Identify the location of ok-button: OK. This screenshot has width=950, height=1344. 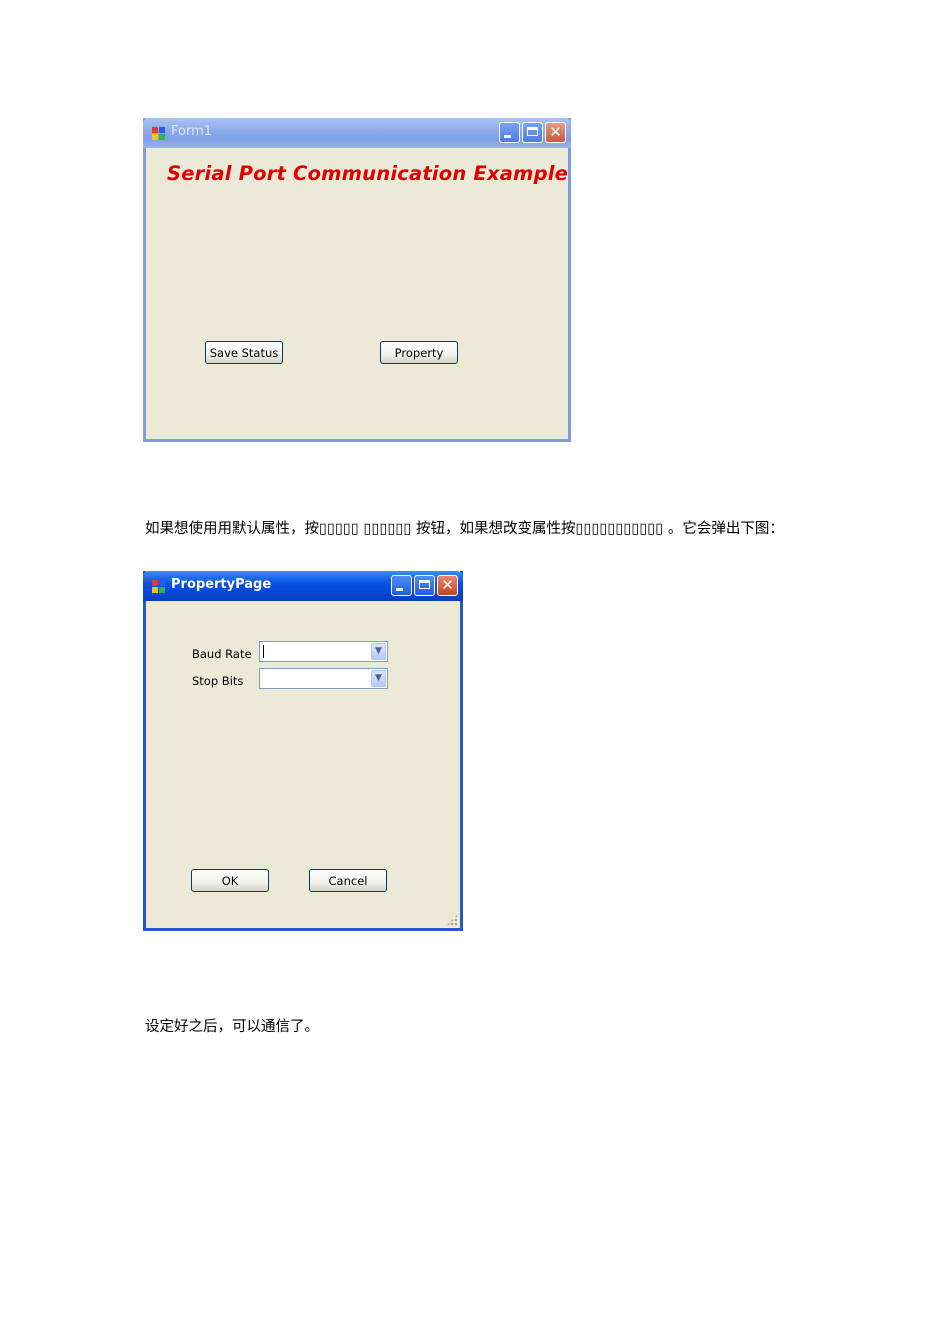
(230, 880).